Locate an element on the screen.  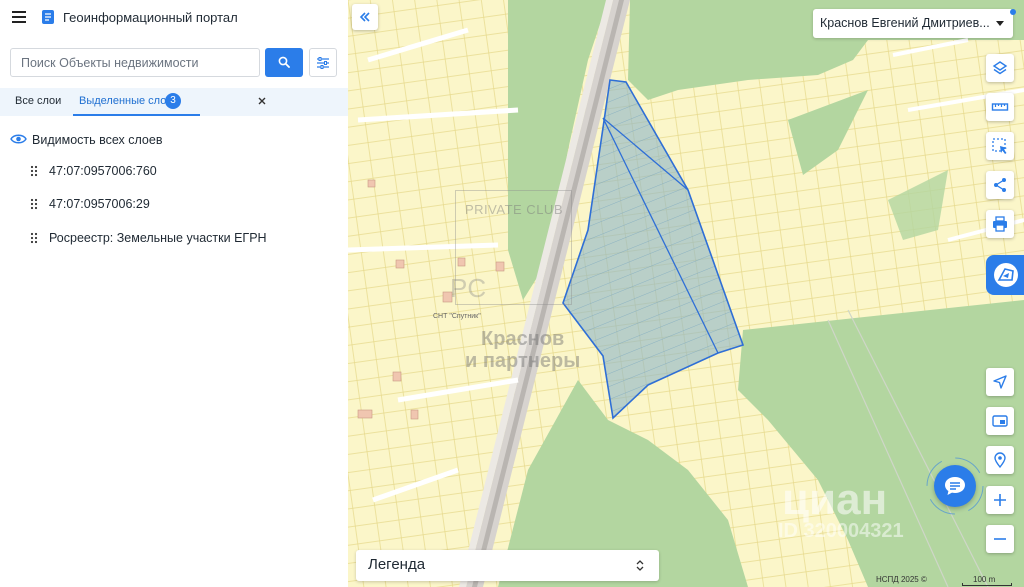
app-title: Геоинформационный портал is located at coordinates (150, 17).